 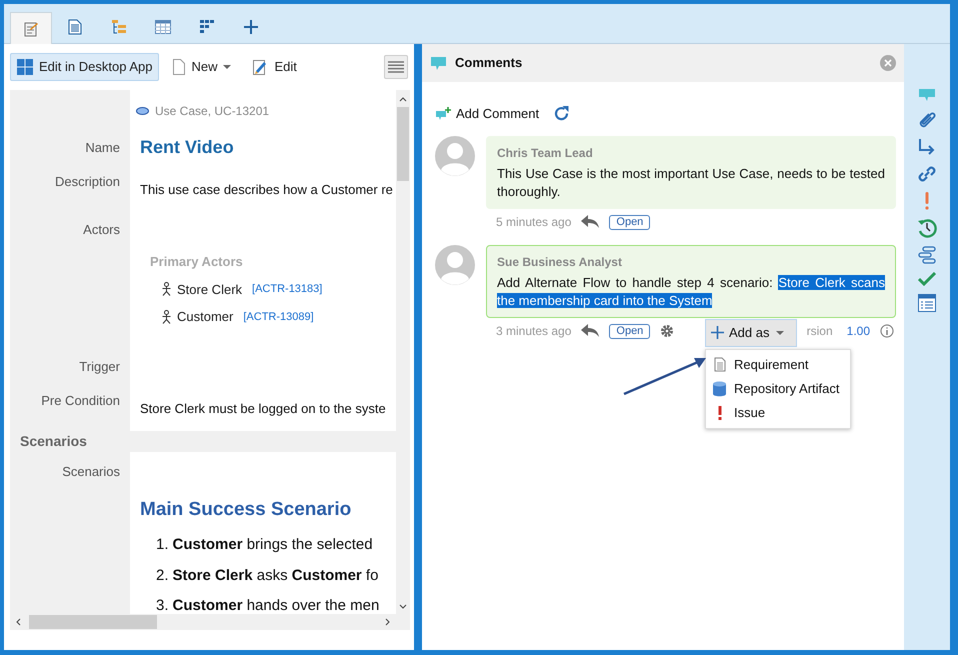 I want to click on list-table-icon, so click(x=927, y=303).